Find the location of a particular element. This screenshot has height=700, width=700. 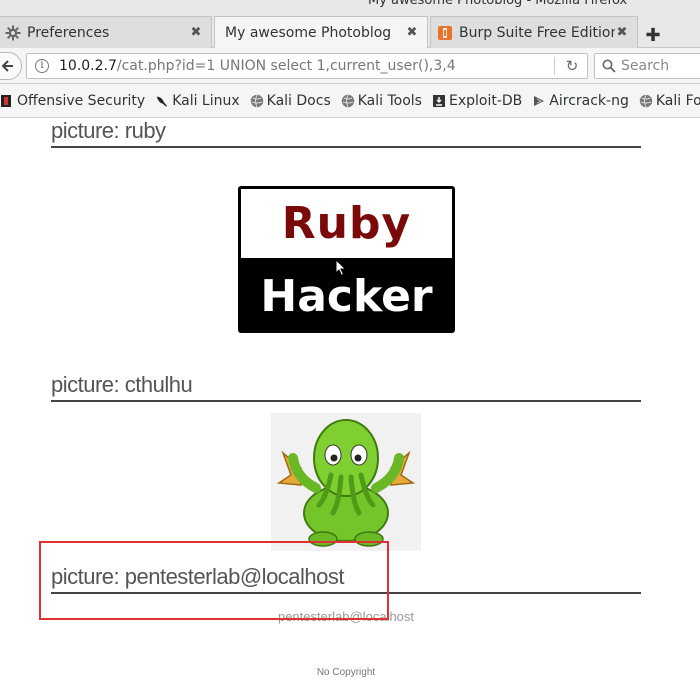

image-text-ruby: Ruby is located at coordinates (346, 223).